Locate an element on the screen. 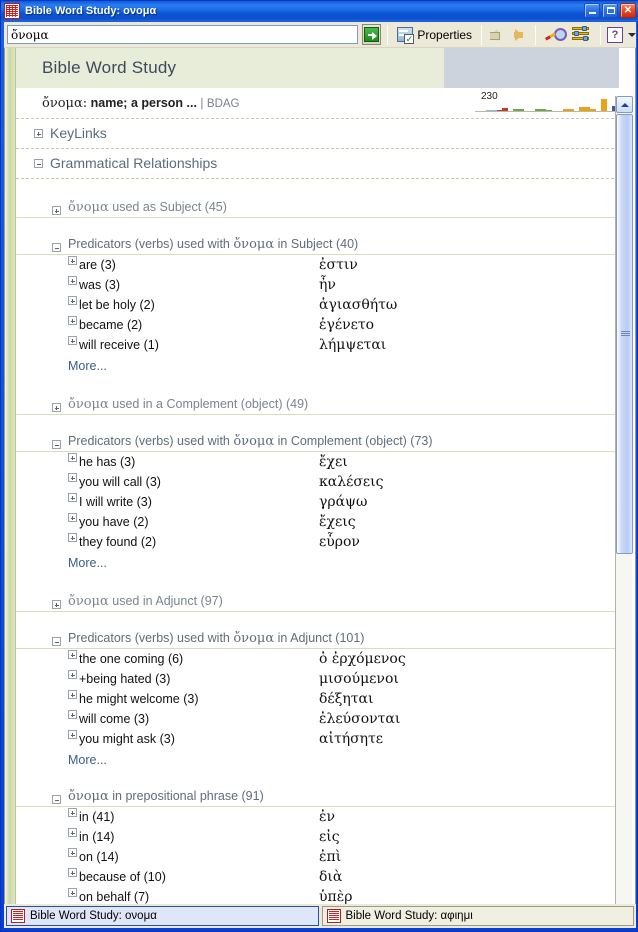 This screenshot has width=638, height=932. leaf-english: let be holy (2) is located at coordinates (117, 305).